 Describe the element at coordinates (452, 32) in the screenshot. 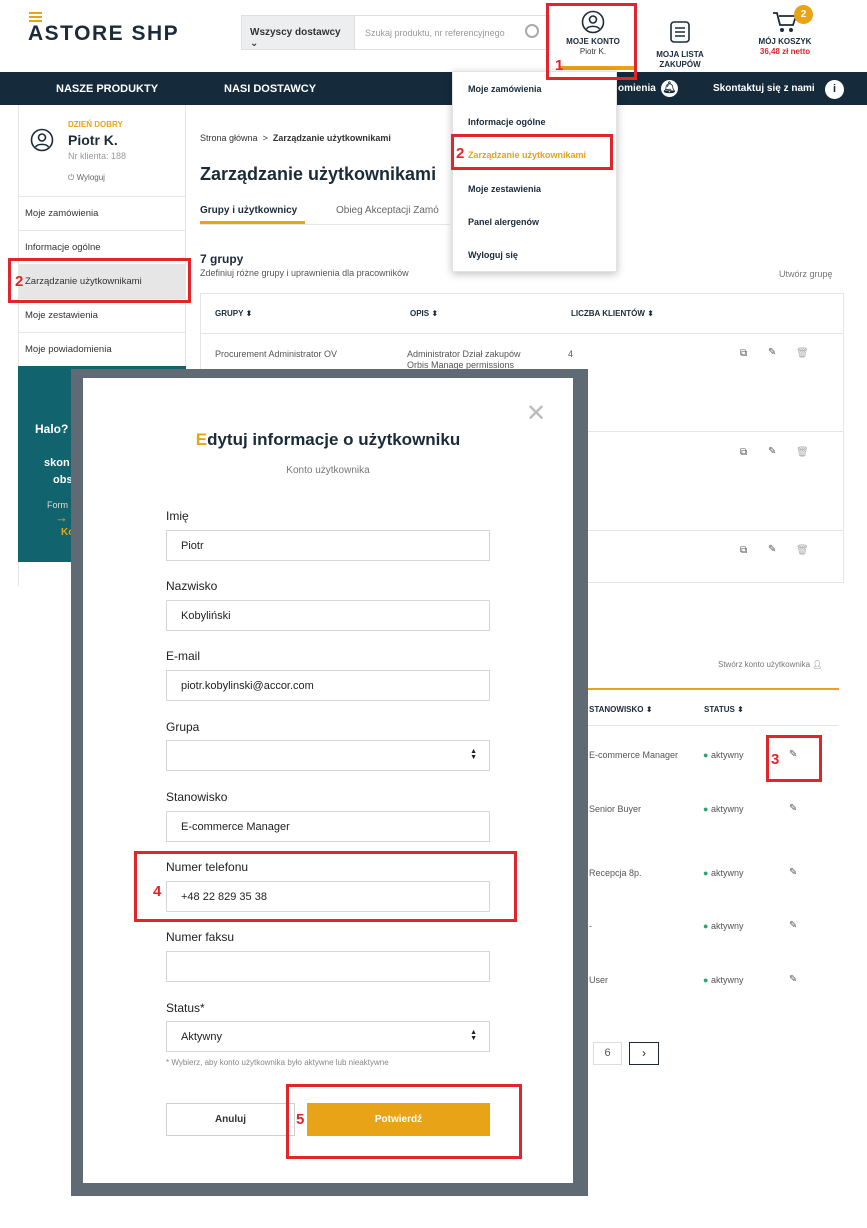

I see `search-input: Szukaj produktu, nr referencyjnego` at that location.